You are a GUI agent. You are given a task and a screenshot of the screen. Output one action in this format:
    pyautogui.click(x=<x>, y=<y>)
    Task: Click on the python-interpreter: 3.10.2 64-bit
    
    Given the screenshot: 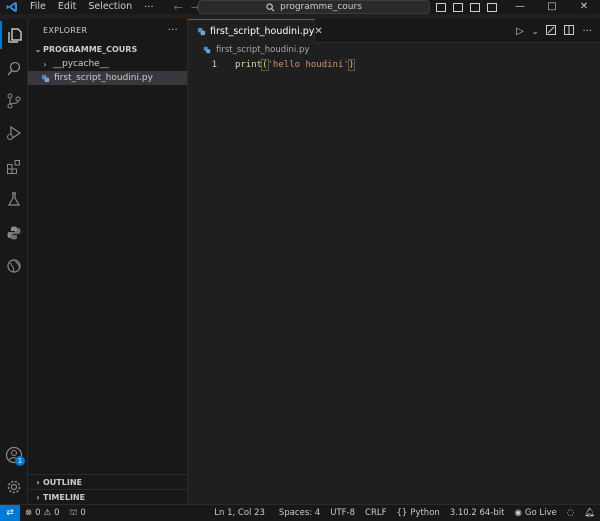 What is the action you would take?
    pyautogui.click(x=477, y=513)
    